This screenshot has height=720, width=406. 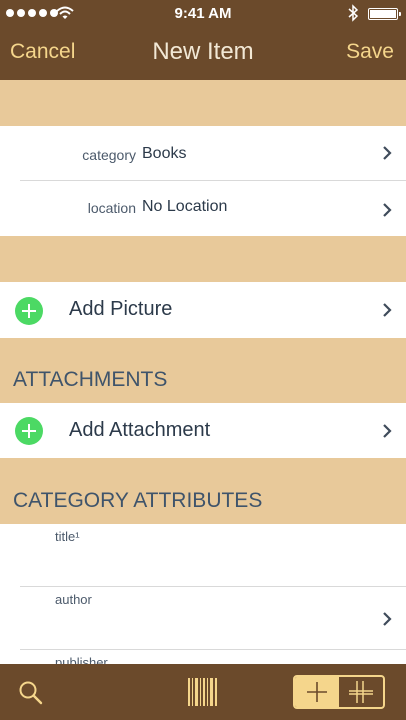 I want to click on battery-icon, so click(x=384, y=14).